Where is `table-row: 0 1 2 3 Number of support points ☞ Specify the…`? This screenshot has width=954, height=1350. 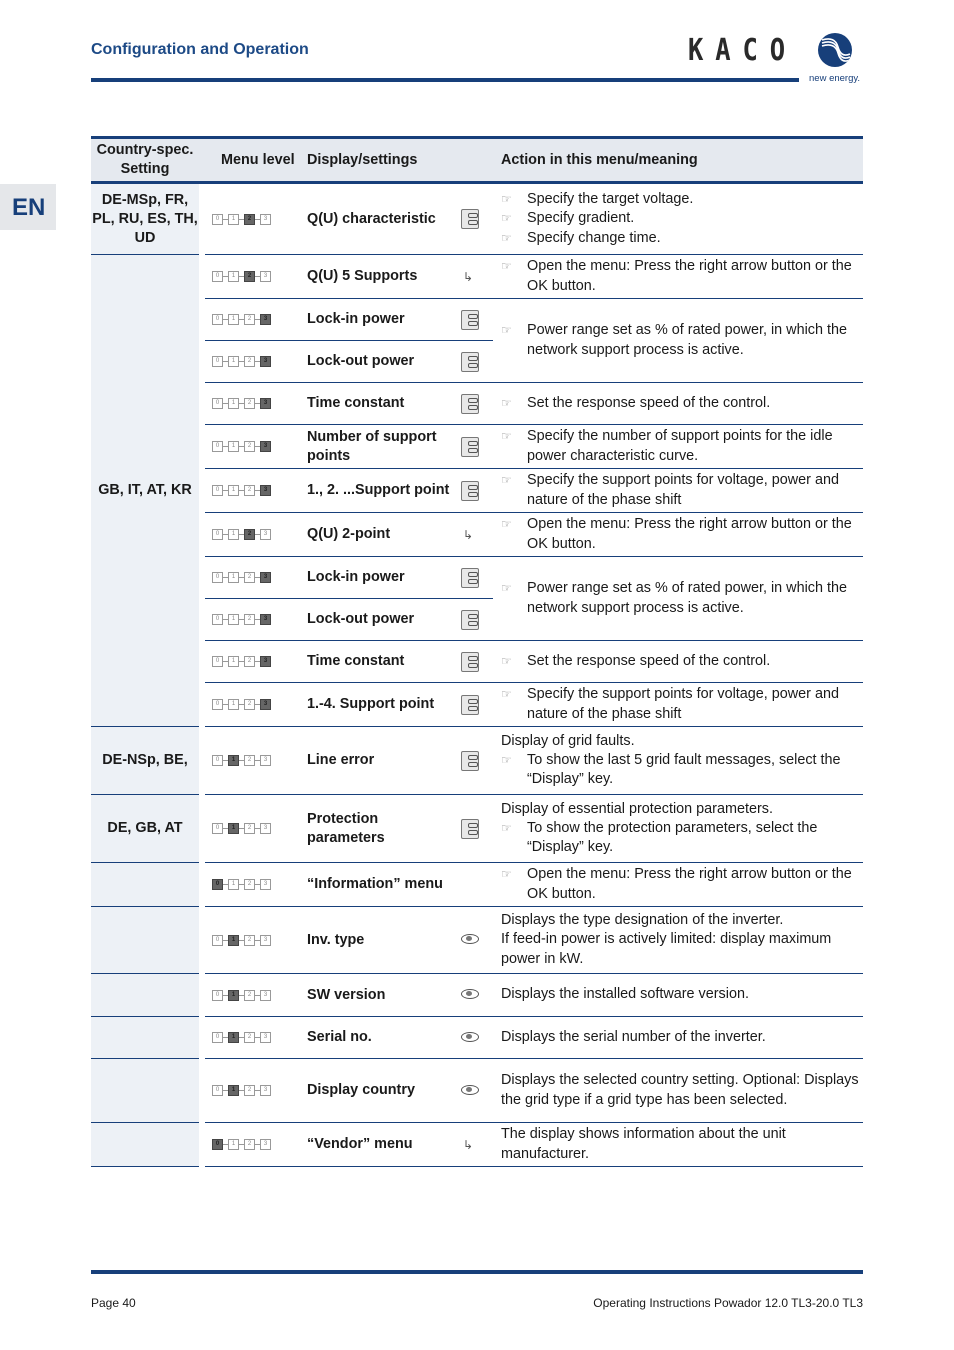 table-row: 0 1 2 3 Number of support points ☞ Specify the… is located at coordinates (477, 446).